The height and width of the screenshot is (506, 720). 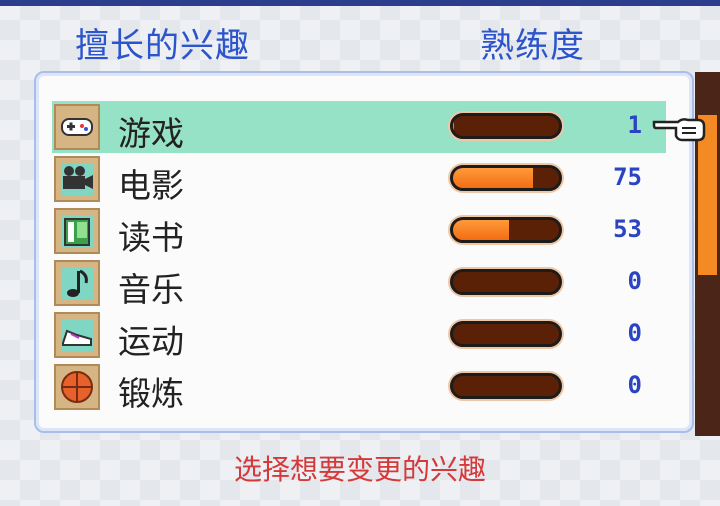 I want to click on hobby-label: 游戏, so click(x=151, y=133).